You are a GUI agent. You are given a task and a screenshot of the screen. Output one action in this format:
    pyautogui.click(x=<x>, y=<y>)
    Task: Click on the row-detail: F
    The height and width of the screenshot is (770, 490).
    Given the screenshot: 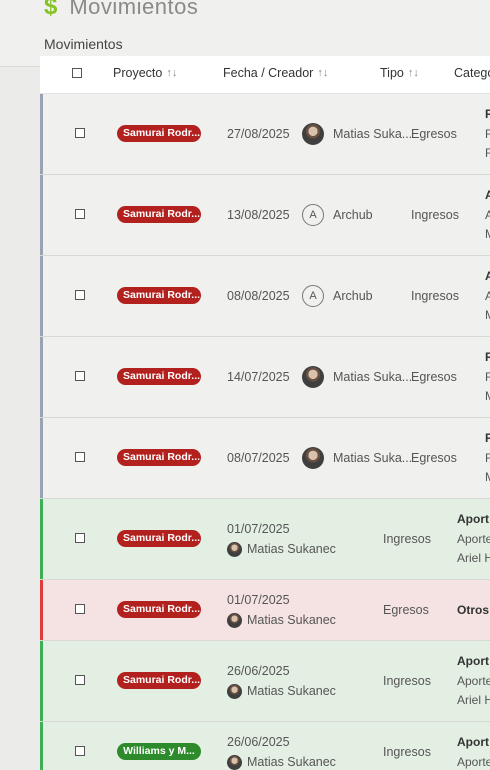 What is the action you would take?
    pyautogui.click(x=487, y=153)
    